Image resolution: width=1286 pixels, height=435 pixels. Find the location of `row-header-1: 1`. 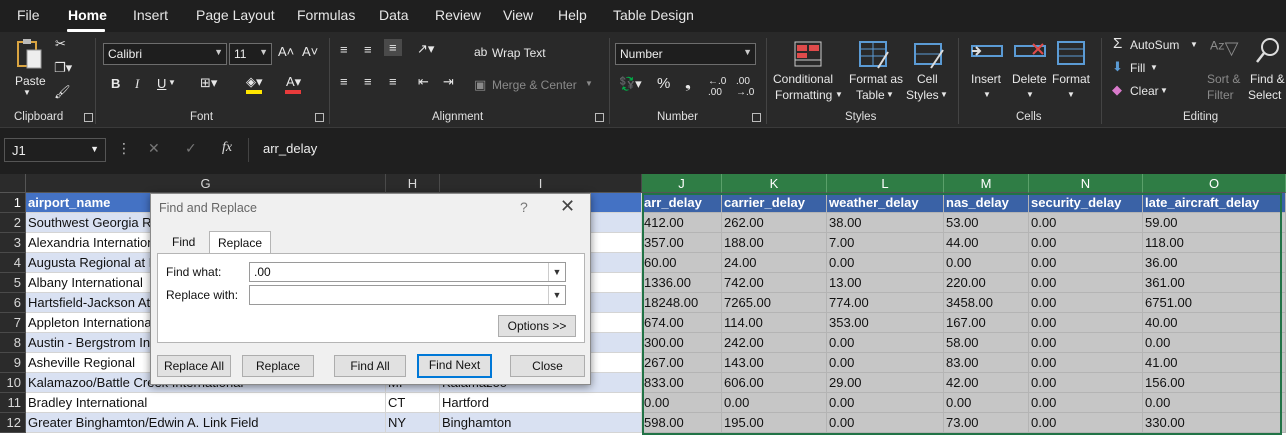

row-header-1: 1 is located at coordinates (13, 203).